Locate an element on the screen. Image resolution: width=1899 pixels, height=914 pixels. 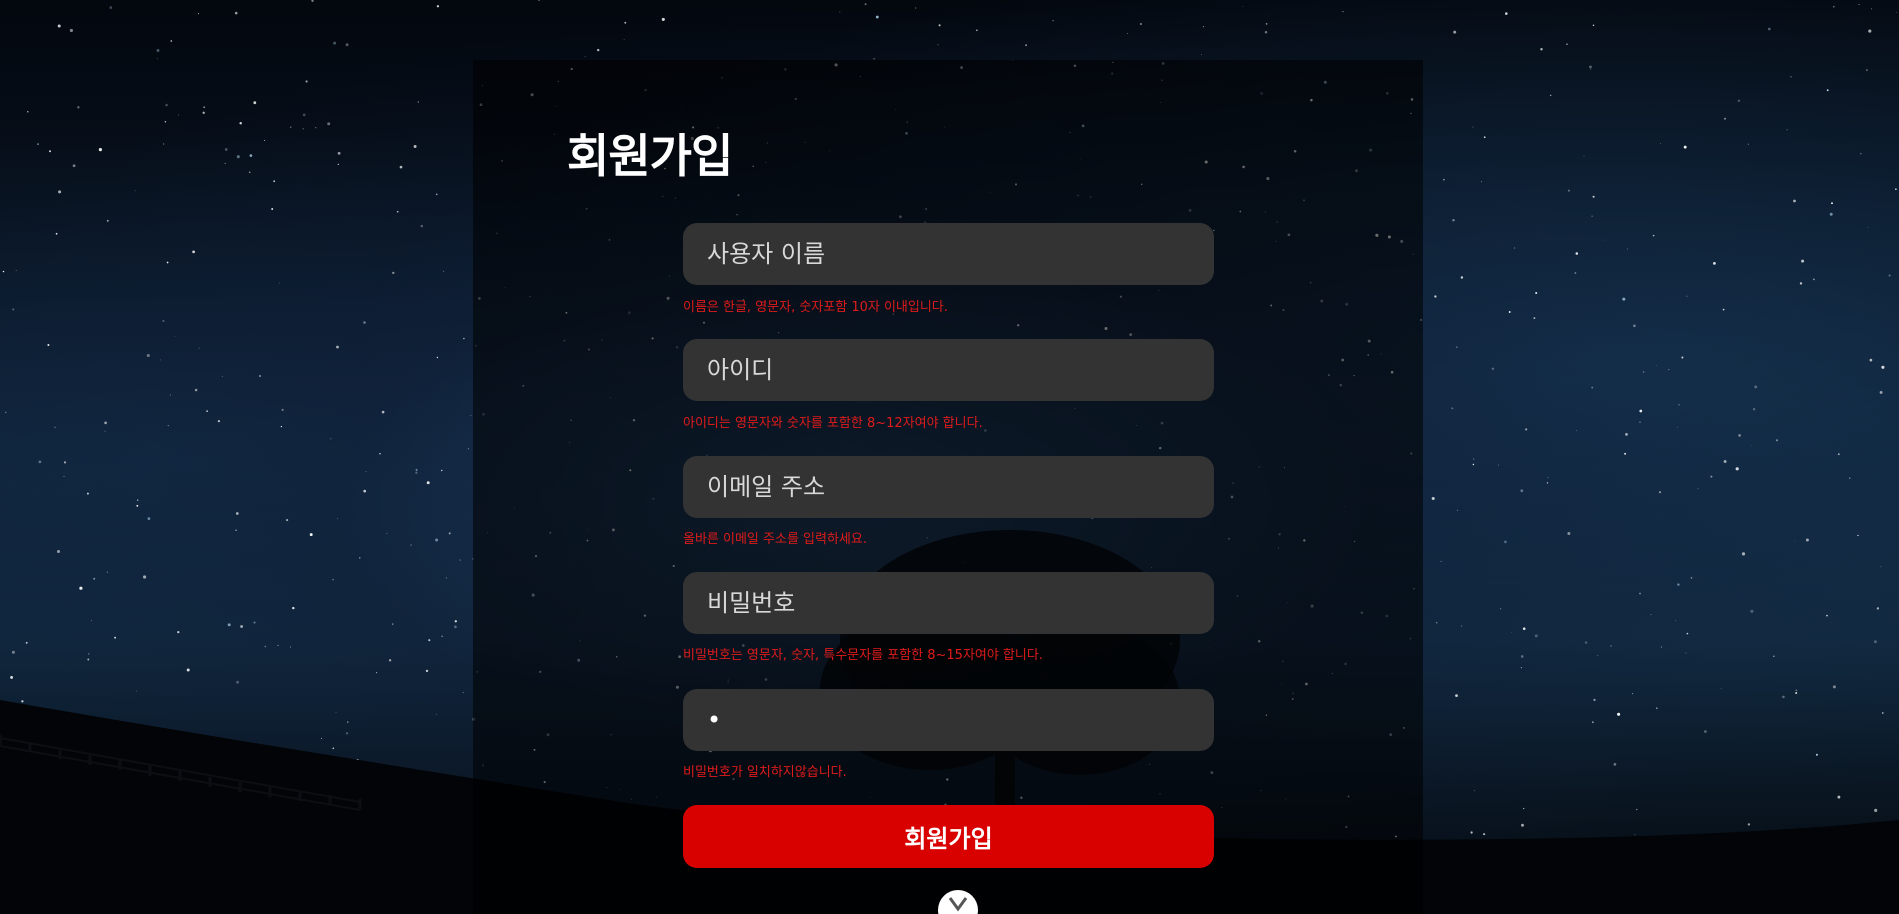
userid-hint: 아이디는 영문자와 숫자를 포함한 8~12자여야 합니다. is located at coordinates (833, 423).